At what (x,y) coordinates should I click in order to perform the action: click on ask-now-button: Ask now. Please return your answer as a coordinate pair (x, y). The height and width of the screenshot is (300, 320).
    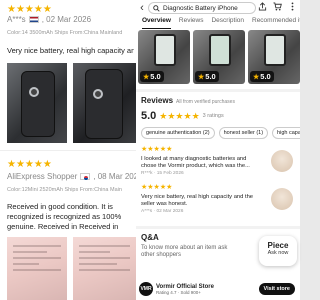
    Looking at the image, I should click on (278, 253).